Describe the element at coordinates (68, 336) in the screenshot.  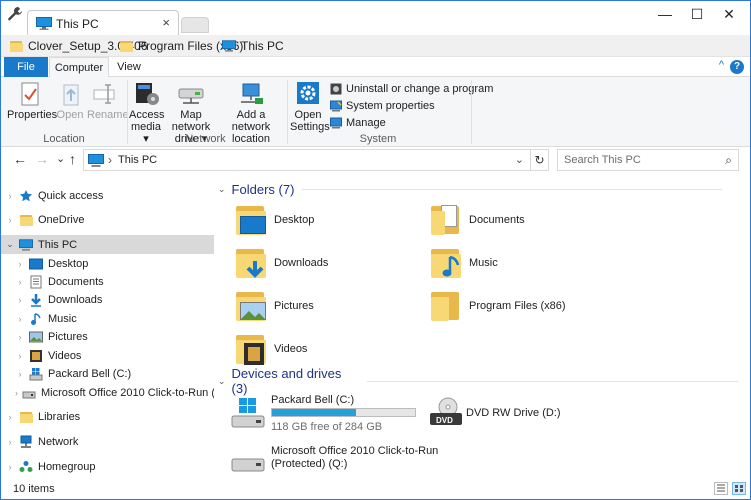
I see `nav-item-label: Pictures` at that location.